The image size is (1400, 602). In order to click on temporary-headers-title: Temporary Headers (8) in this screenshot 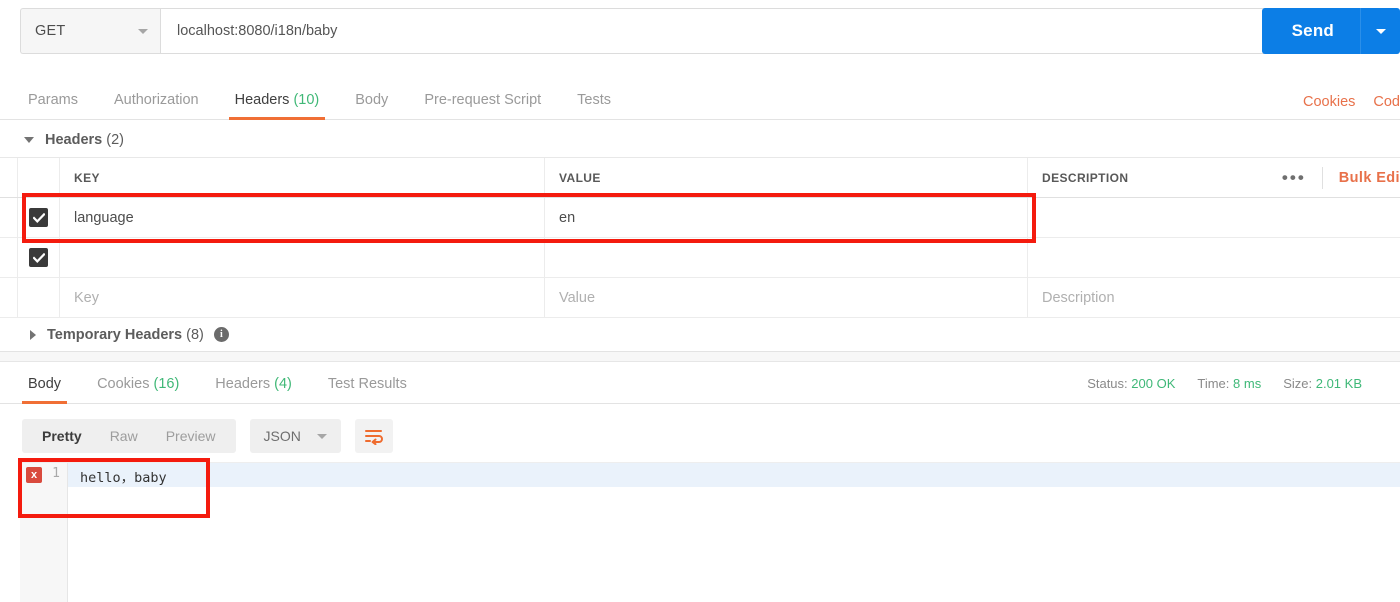, I will do `click(125, 335)`.